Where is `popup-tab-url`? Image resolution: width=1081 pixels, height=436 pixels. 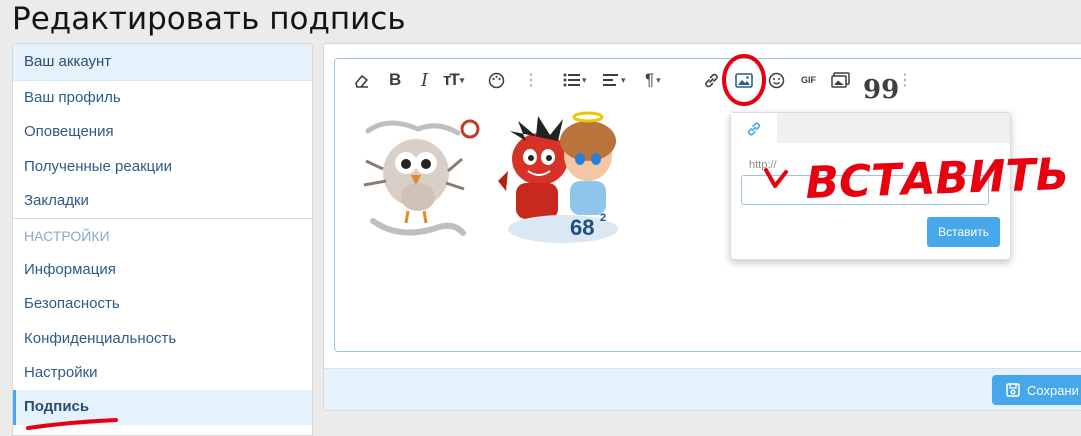
popup-tab-url is located at coordinates (754, 128).